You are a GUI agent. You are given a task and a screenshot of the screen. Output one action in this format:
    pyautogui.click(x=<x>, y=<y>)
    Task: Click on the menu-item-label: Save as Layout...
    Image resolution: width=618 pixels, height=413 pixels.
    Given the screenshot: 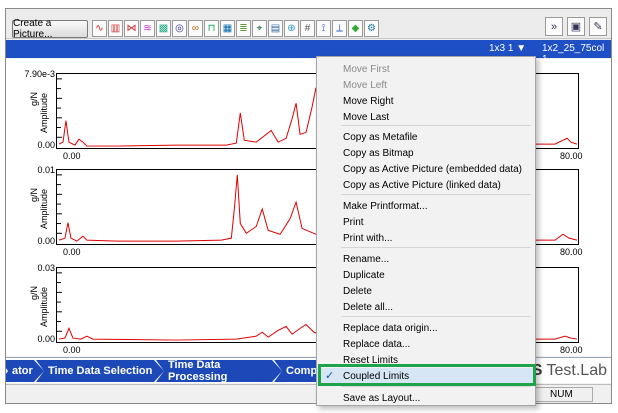 What is the action you would take?
    pyautogui.click(x=382, y=398)
    